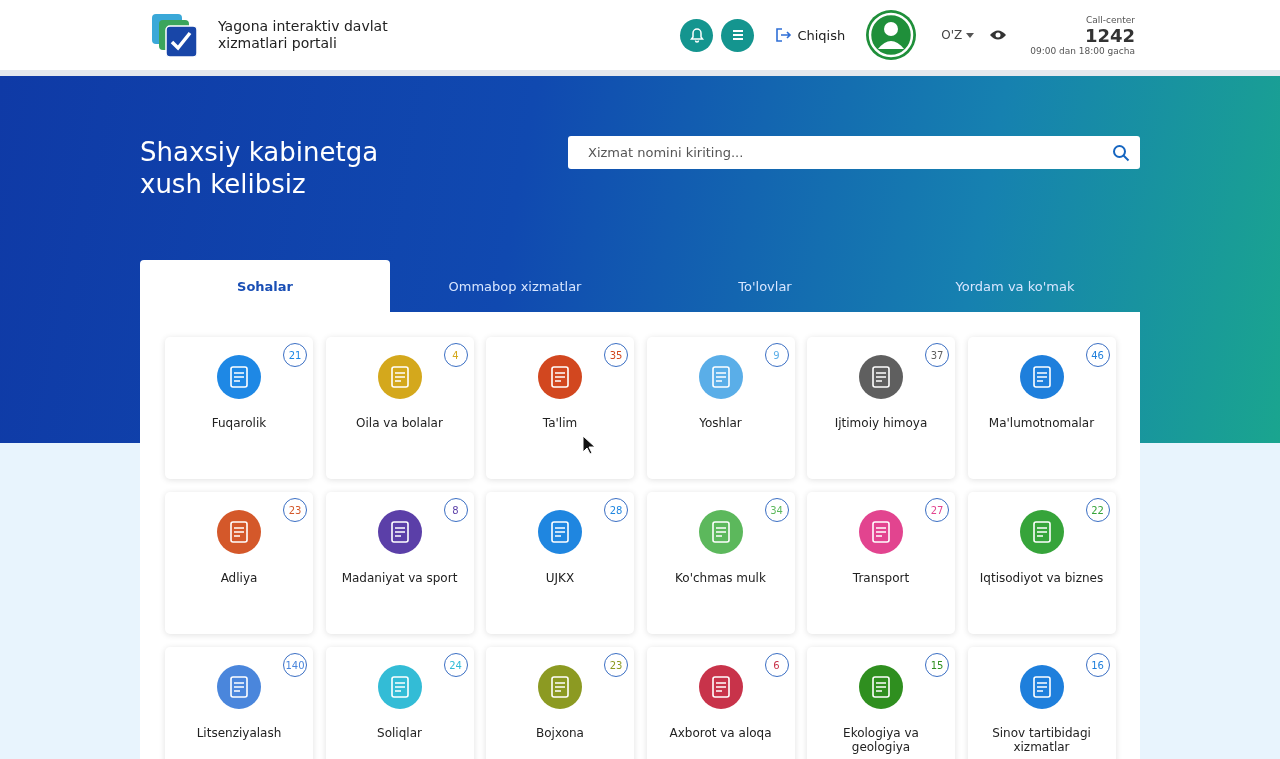 This screenshot has height=759, width=1280. Describe the element at coordinates (881, 578) in the screenshot. I see `category-name: Transport` at that location.